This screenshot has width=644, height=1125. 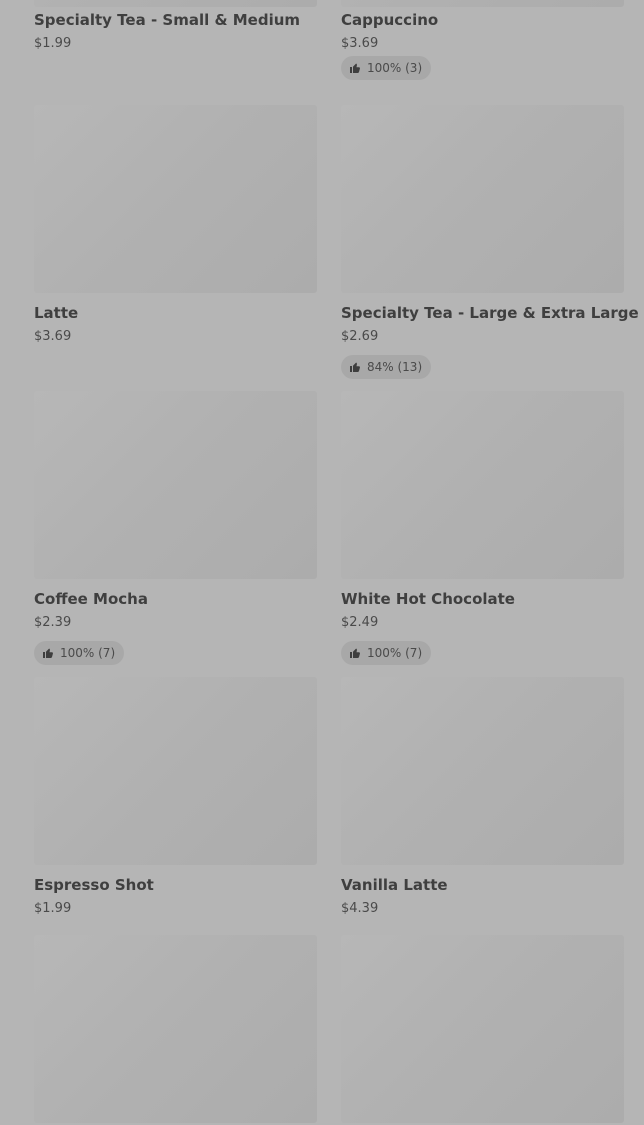 What do you see at coordinates (167, 20) in the screenshot?
I see `item-name: Specialty Tea - Small & Medium` at bounding box center [167, 20].